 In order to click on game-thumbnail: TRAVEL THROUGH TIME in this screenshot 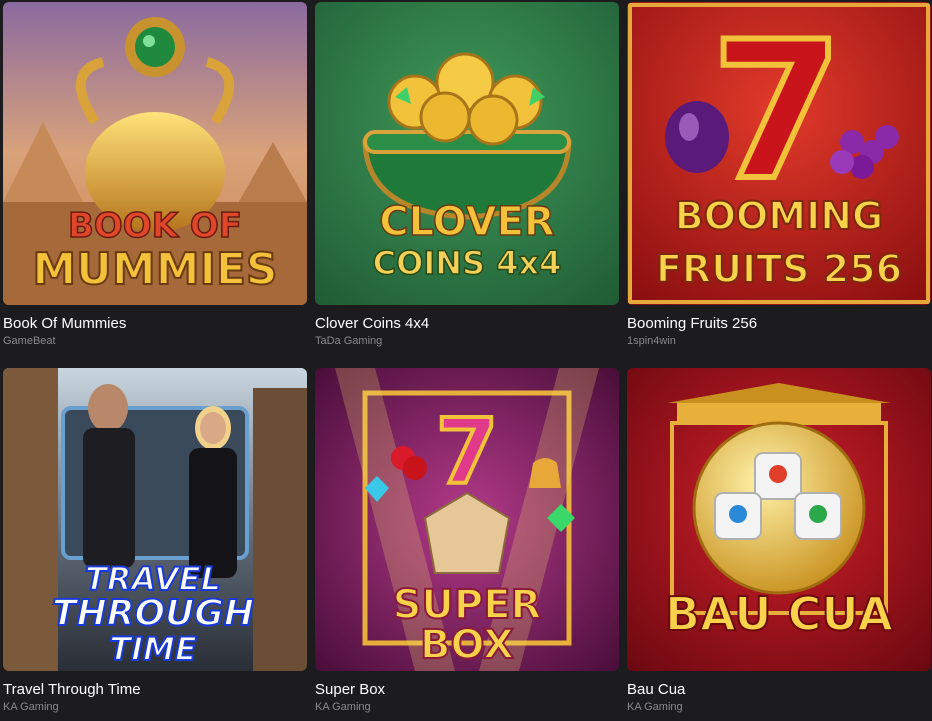, I will do `click(155, 519)`.